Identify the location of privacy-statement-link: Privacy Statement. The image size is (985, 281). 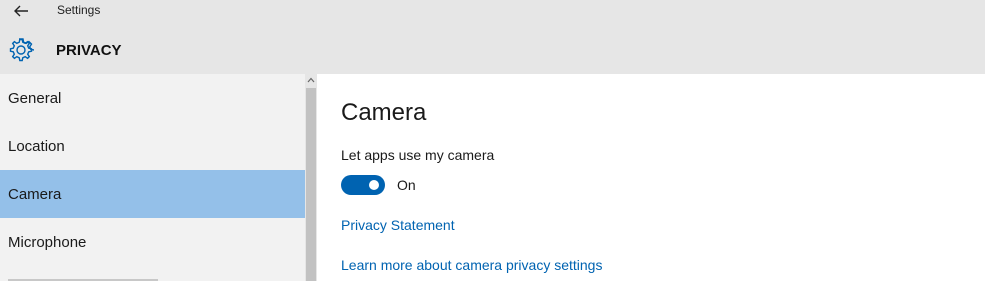
(398, 225).